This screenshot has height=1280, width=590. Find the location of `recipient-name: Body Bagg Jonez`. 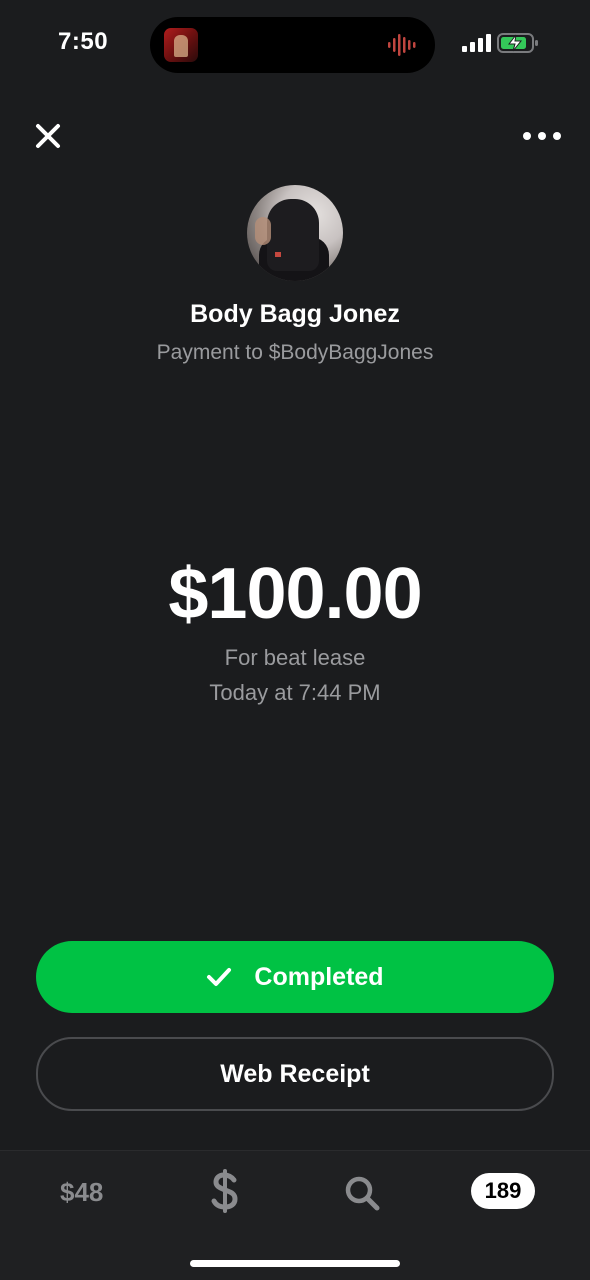

recipient-name: Body Bagg Jonez is located at coordinates (295, 314).